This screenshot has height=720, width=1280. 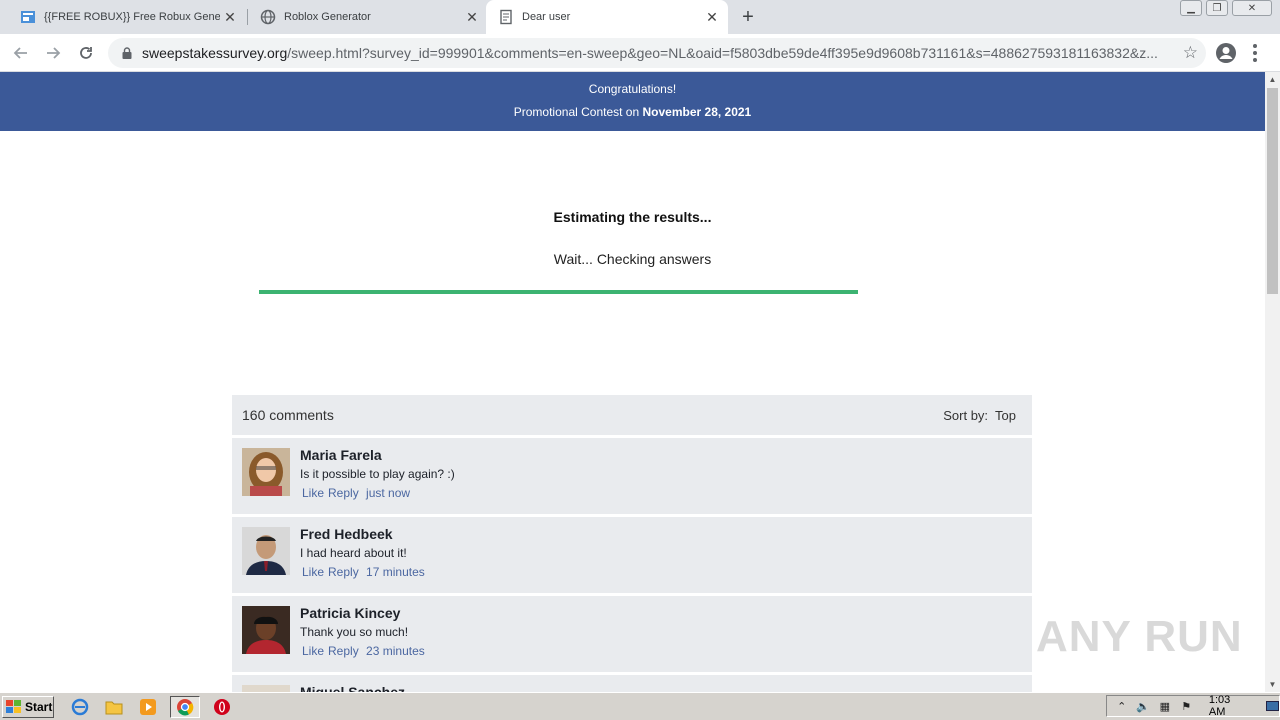 I want to click on windows-logo-icon, so click(x=13, y=706).